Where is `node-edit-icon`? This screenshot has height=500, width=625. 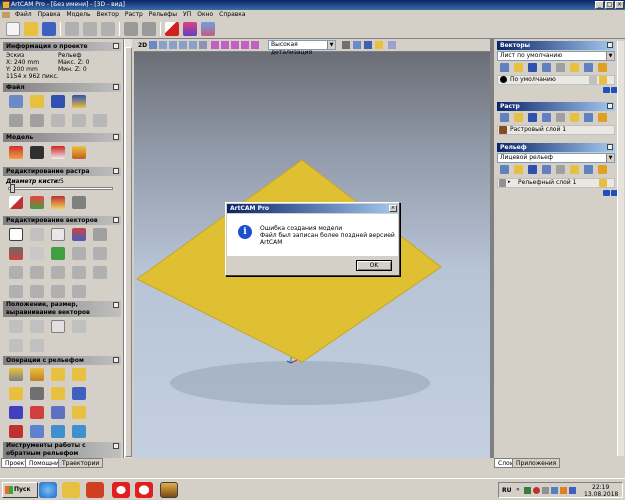 node-edit-icon is located at coordinates (37, 234).